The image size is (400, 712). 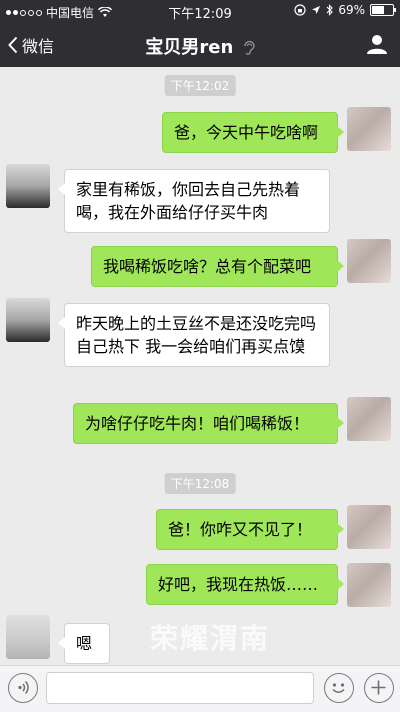 I want to click on smiley-icon, so click(x=338, y=688).